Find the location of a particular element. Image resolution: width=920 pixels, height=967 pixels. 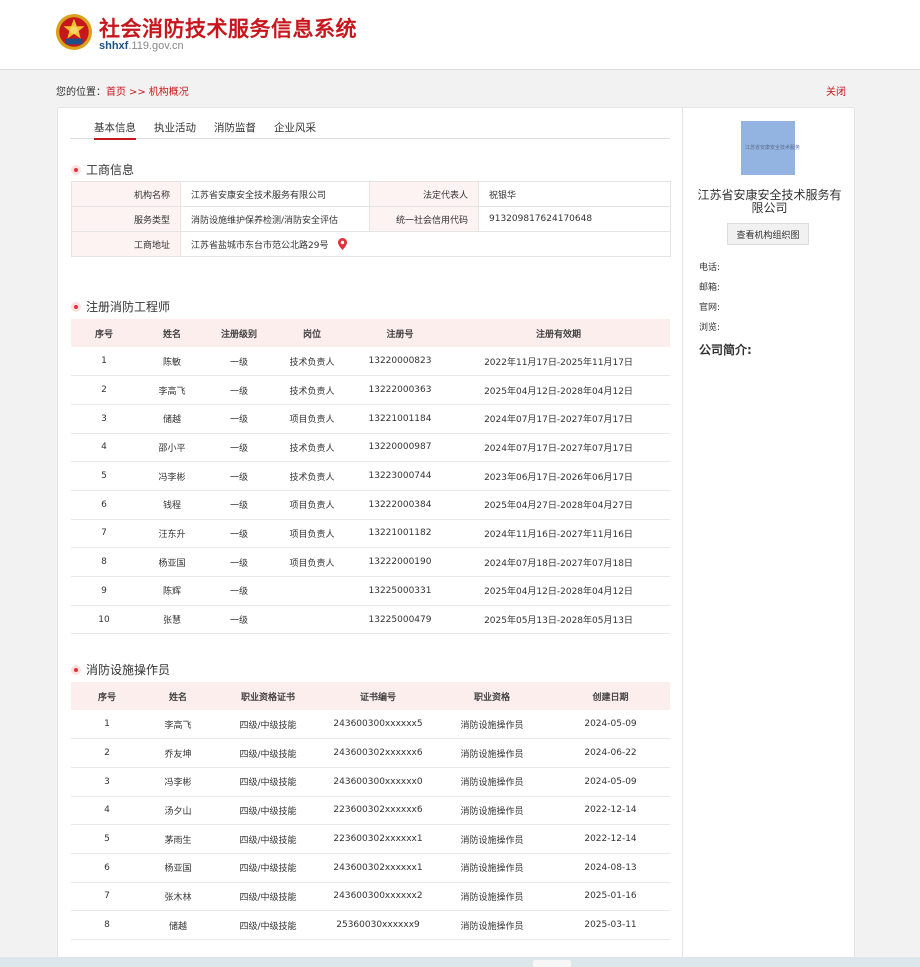

org-logo-text: 江苏省安康安全技术服务 is located at coordinates (773, 148).